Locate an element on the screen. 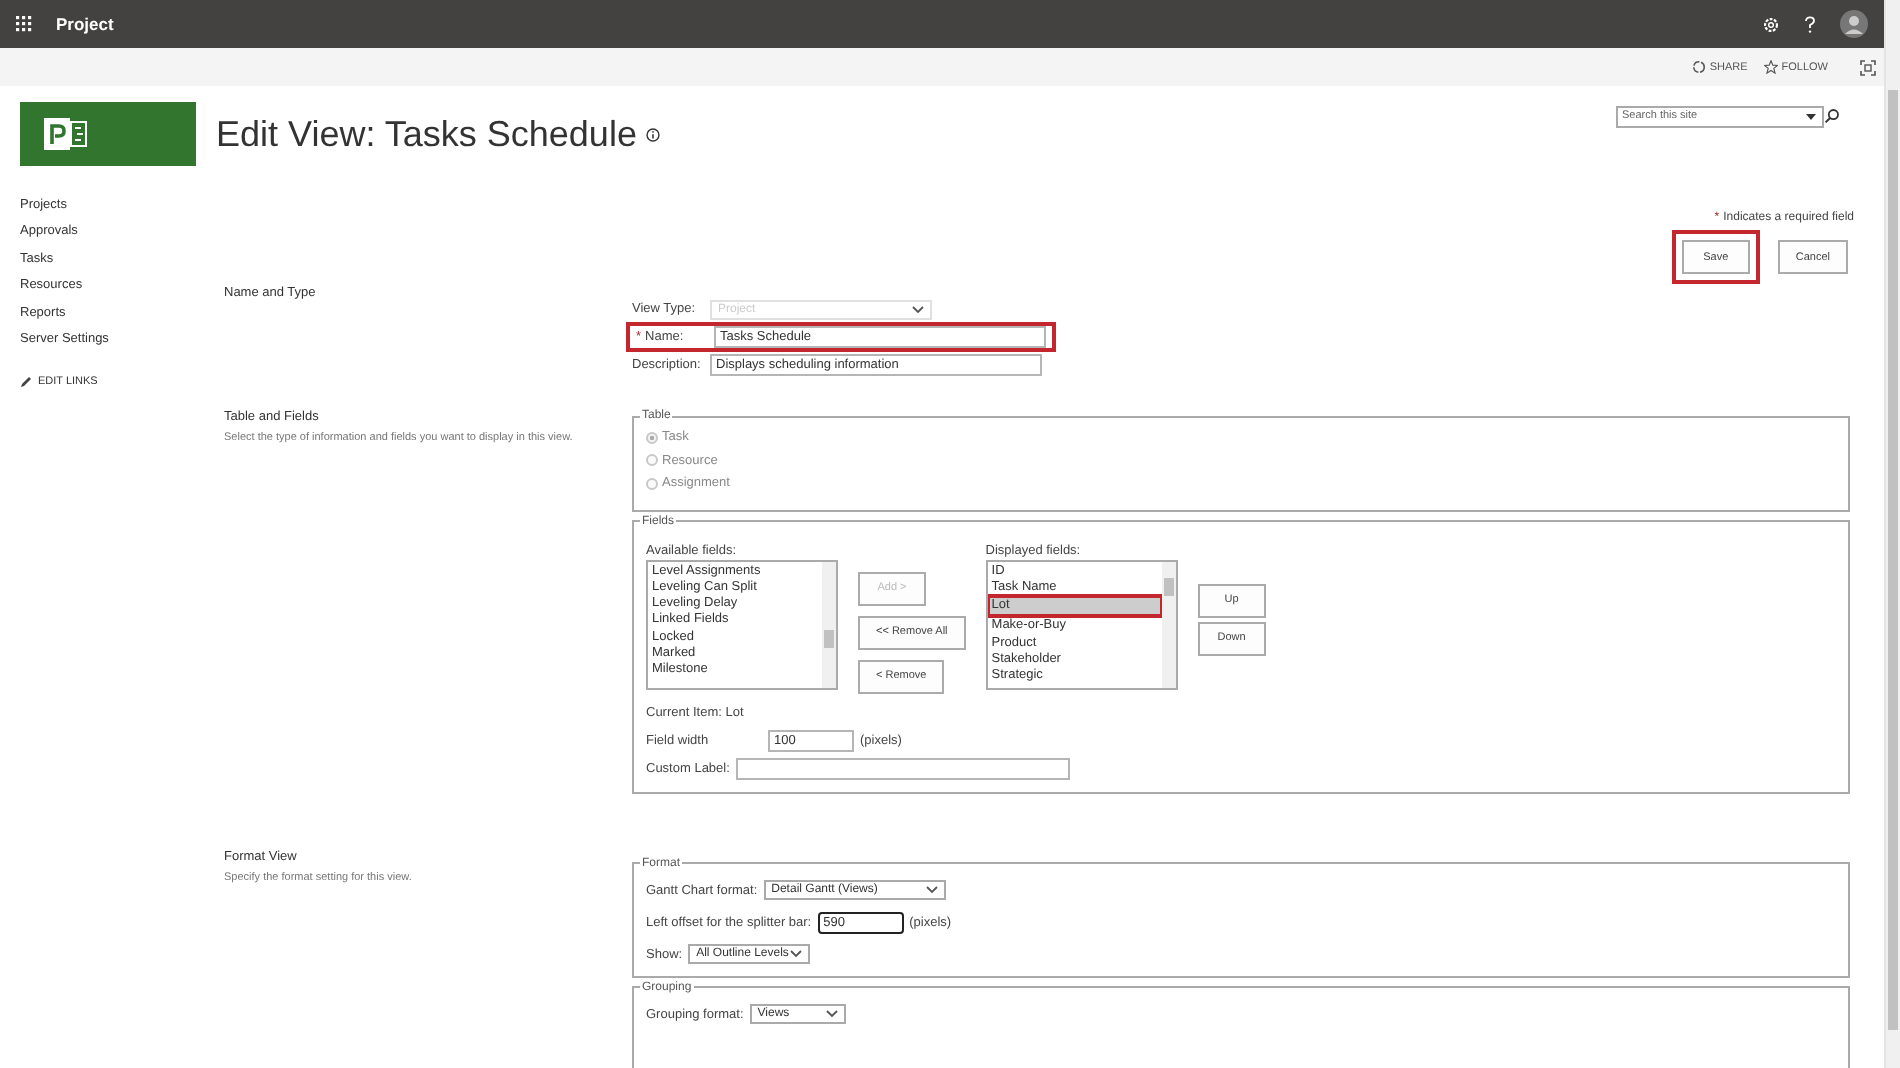  pencil-icon is located at coordinates (26, 382).